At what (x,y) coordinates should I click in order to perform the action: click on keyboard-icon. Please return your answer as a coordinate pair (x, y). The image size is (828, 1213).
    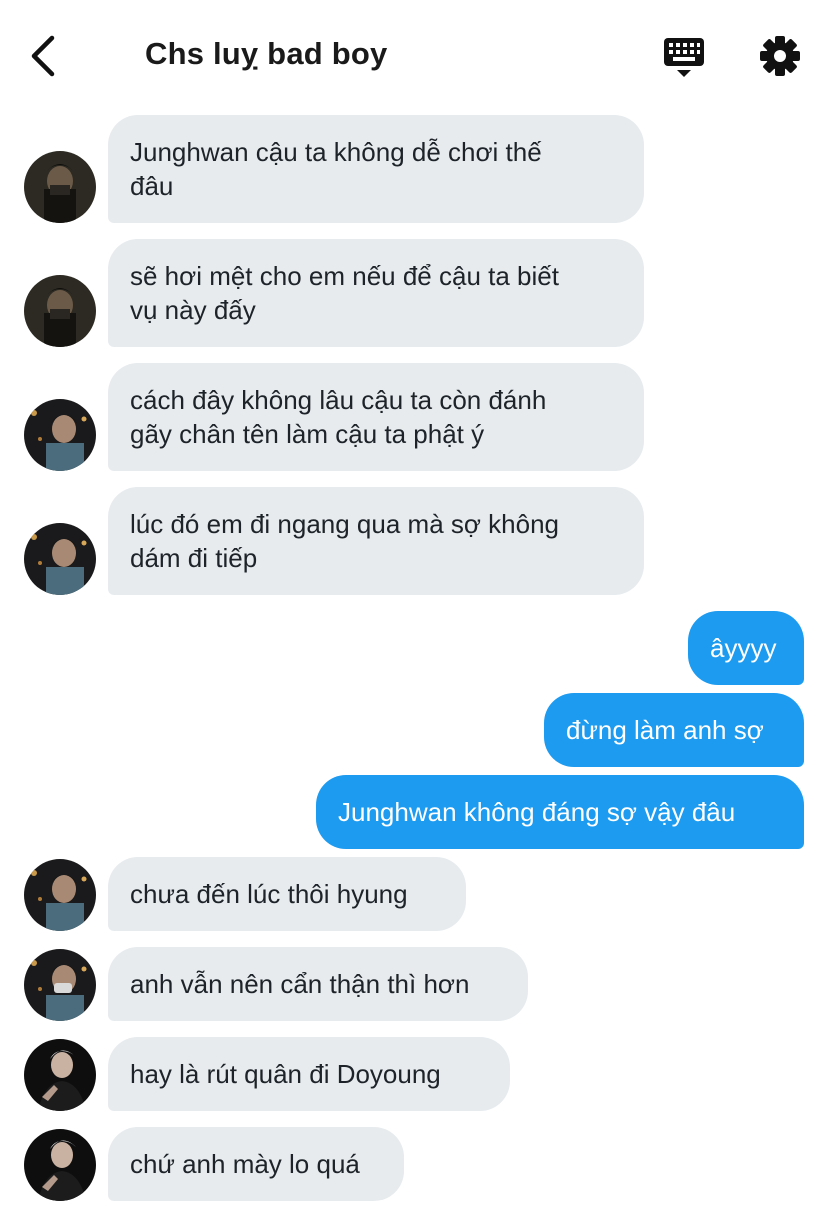
    Looking at the image, I should click on (684, 57).